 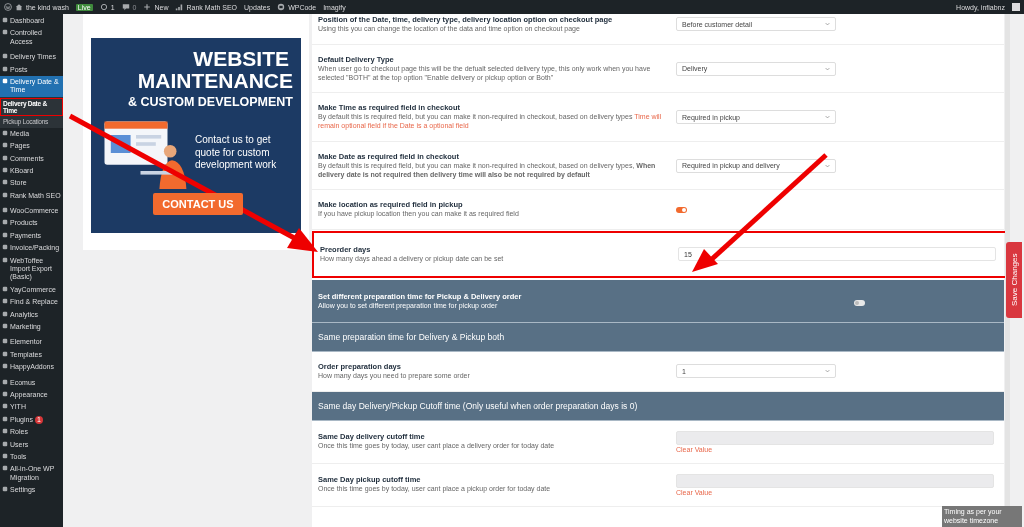 What do you see at coordinates (240, 59) in the screenshot?
I see `banner-title: WEBSITE` at bounding box center [240, 59].